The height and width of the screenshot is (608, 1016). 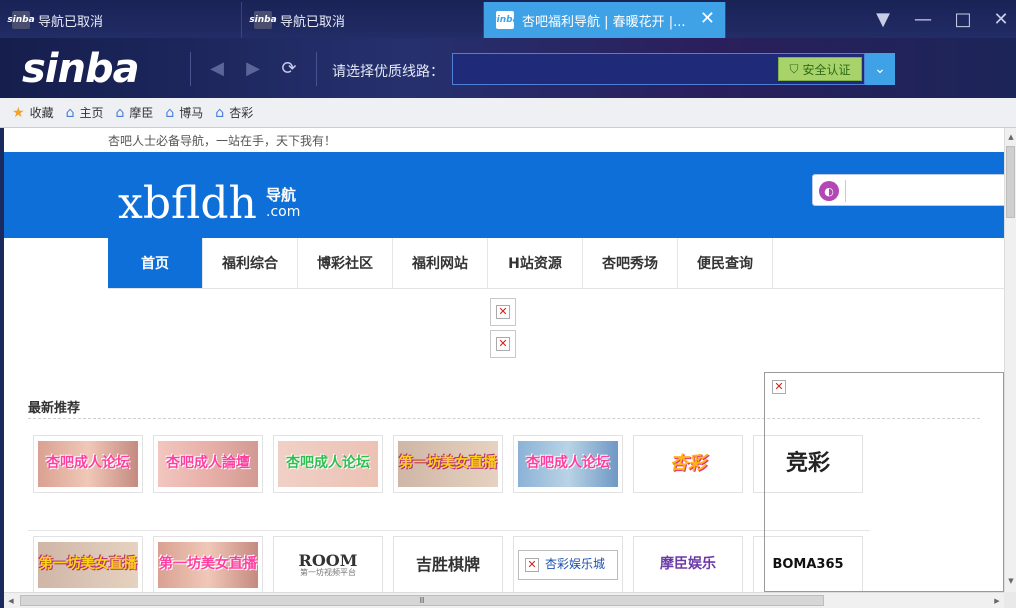 What do you see at coordinates (997, 600) in the screenshot?
I see `scroll-right-icon: ▶` at bounding box center [997, 600].